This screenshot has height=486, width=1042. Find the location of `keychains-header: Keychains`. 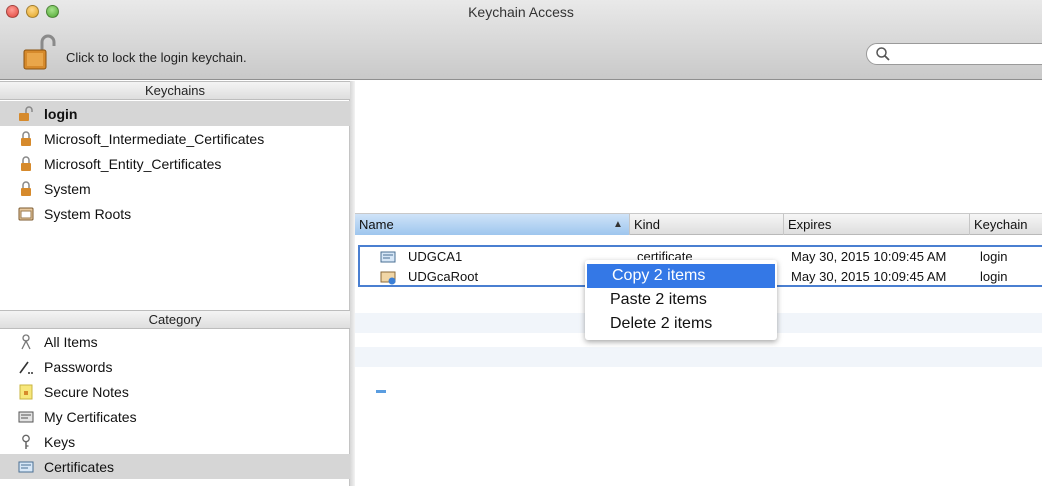

keychains-header: Keychains is located at coordinates (175, 90).